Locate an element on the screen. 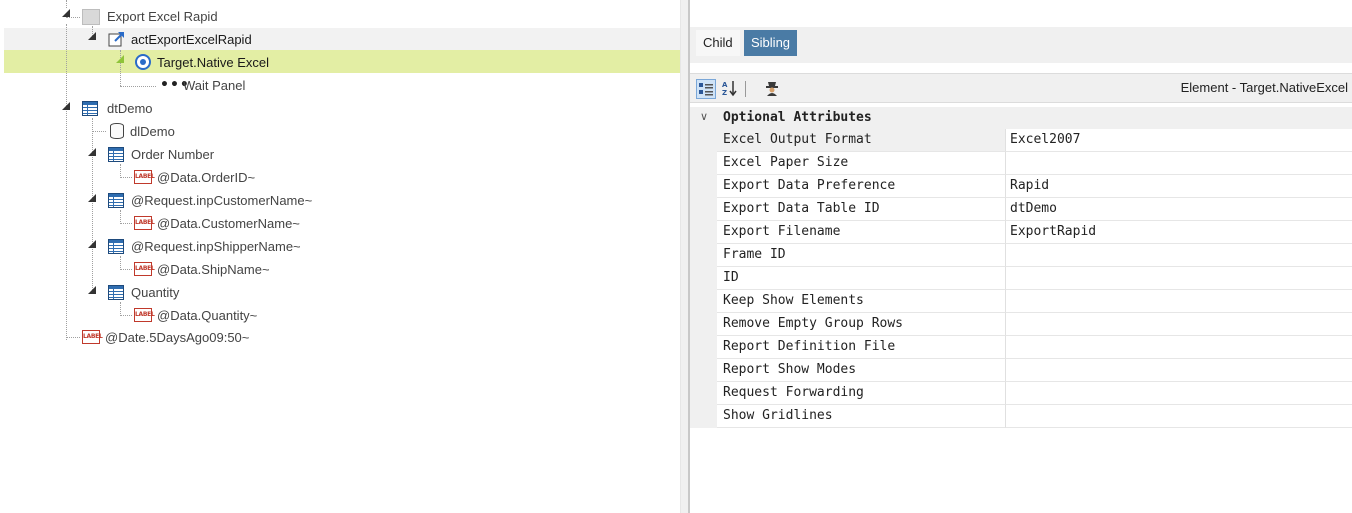 Image resolution: width=1352 pixels, height=513 pixels. property-name: Export Data Table ID is located at coordinates (861, 209).